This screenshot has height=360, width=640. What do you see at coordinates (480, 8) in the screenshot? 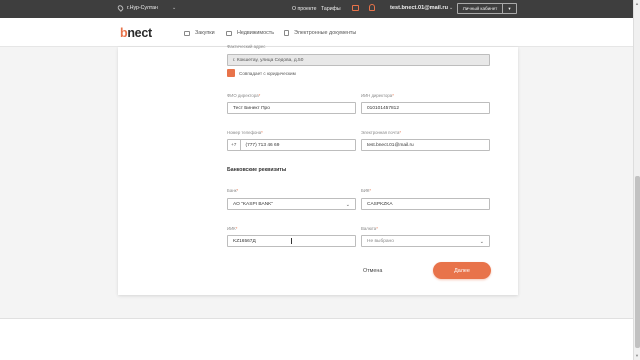
I see `personal-cabinet-button: Личный кабинет` at bounding box center [480, 8].